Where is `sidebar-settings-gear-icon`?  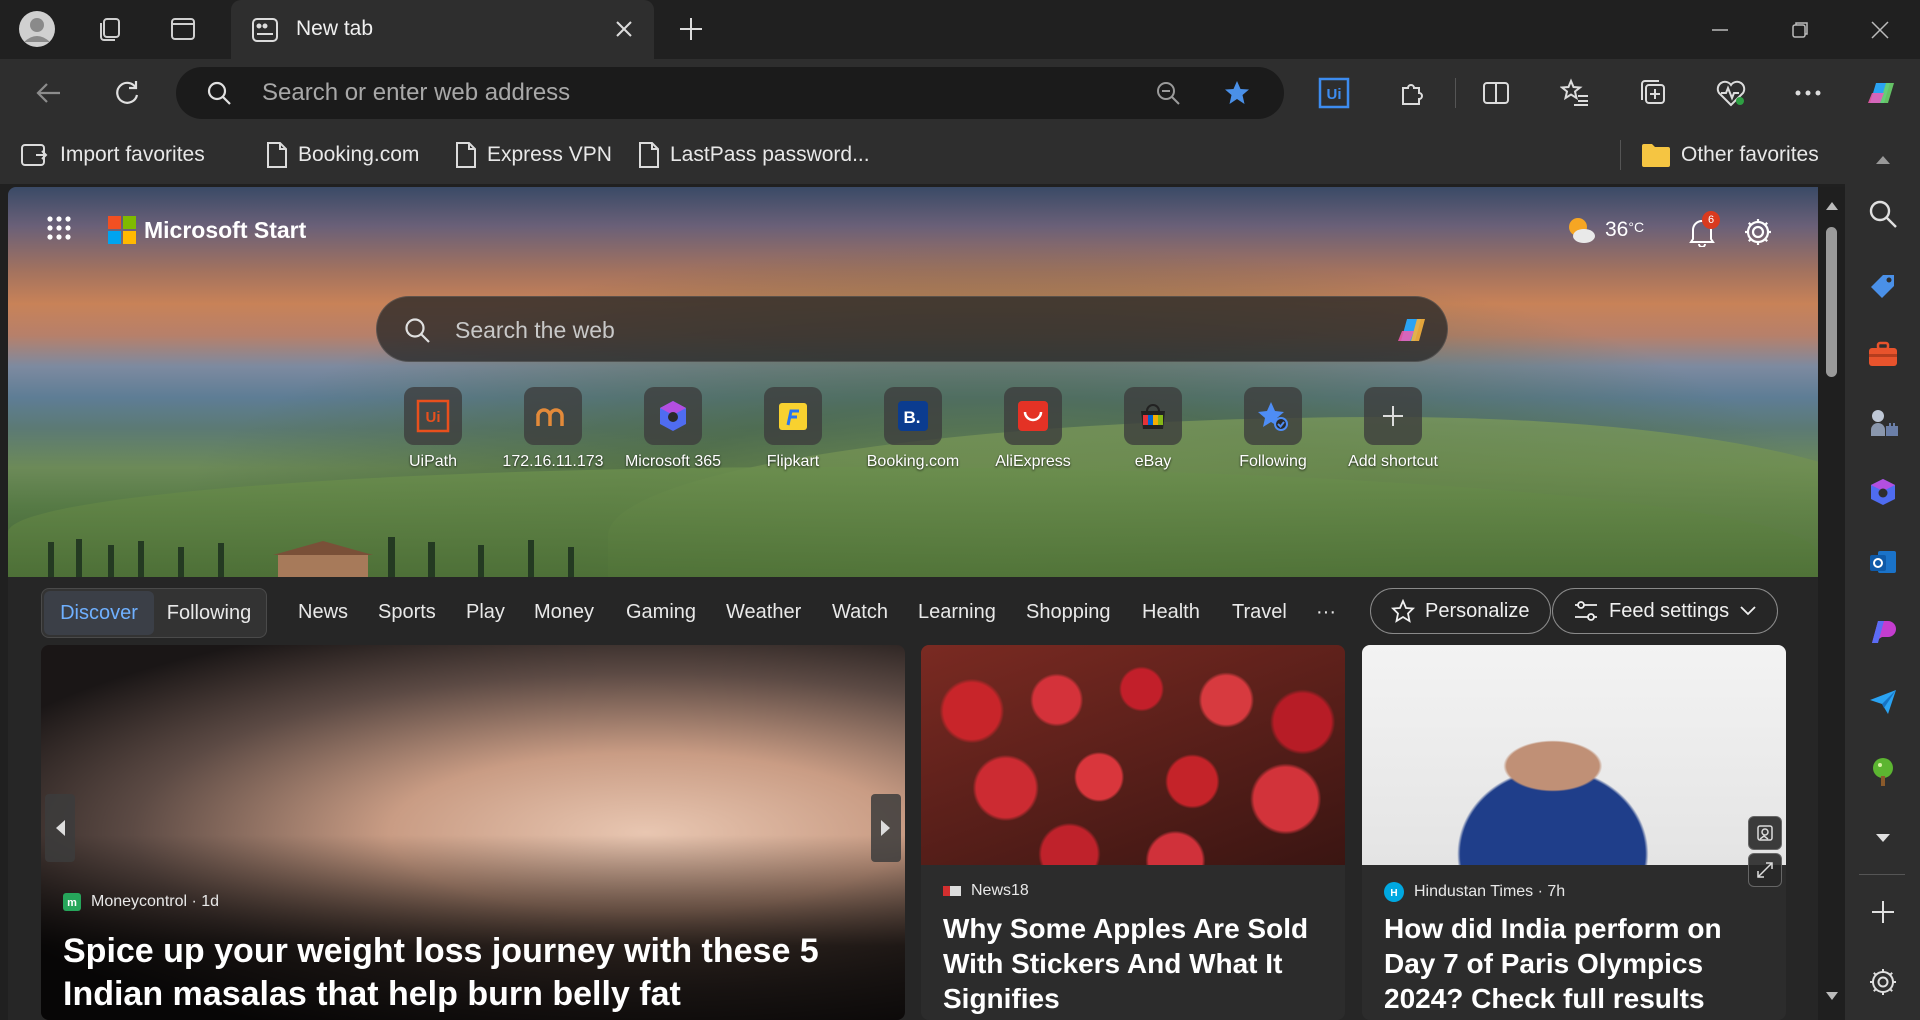
sidebar-settings-gear-icon is located at coordinates (1883, 982).